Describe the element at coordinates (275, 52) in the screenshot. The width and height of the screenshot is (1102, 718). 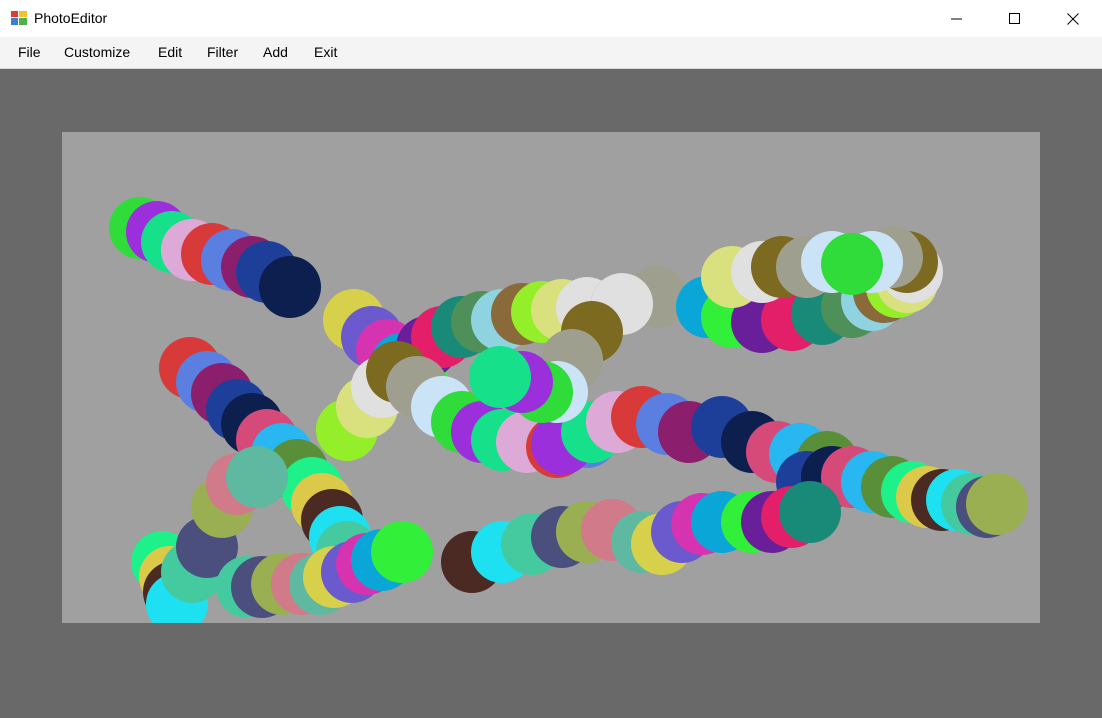
I see `menu-add: Add` at that location.